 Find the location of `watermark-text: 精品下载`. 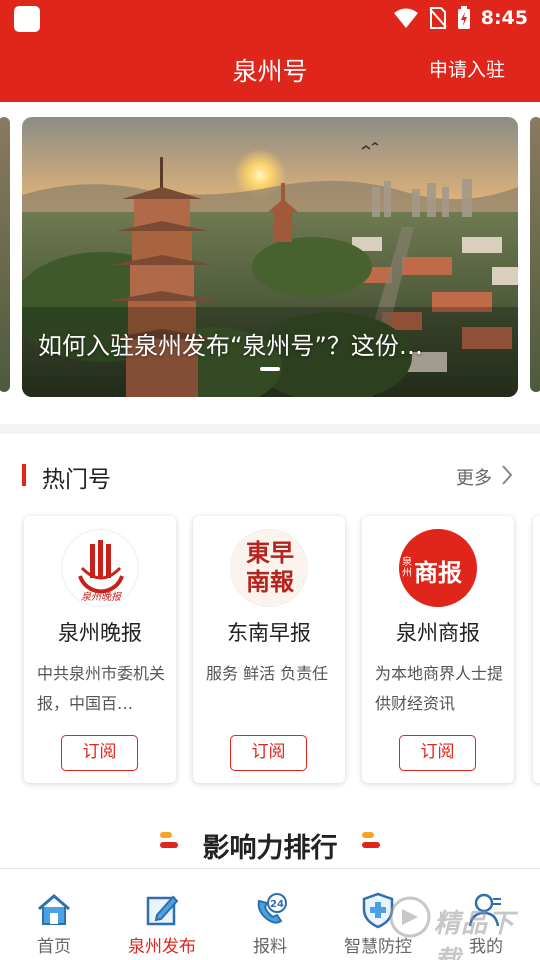

watermark-text: 精品下载 is located at coordinates (475, 934).